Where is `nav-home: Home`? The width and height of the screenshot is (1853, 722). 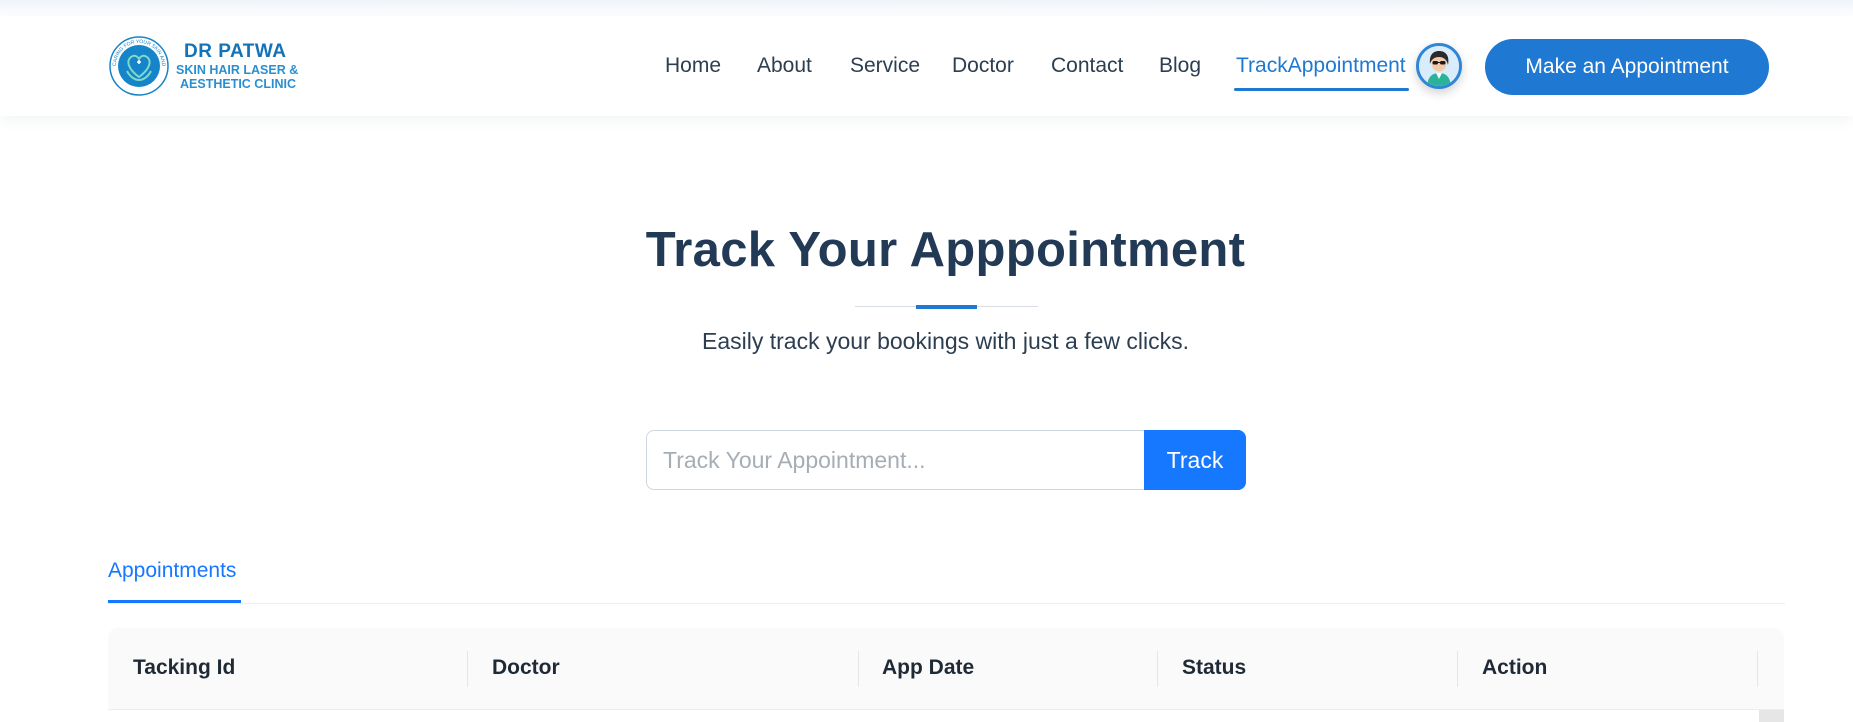
nav-home: Home is located at coordinates (693, 66).